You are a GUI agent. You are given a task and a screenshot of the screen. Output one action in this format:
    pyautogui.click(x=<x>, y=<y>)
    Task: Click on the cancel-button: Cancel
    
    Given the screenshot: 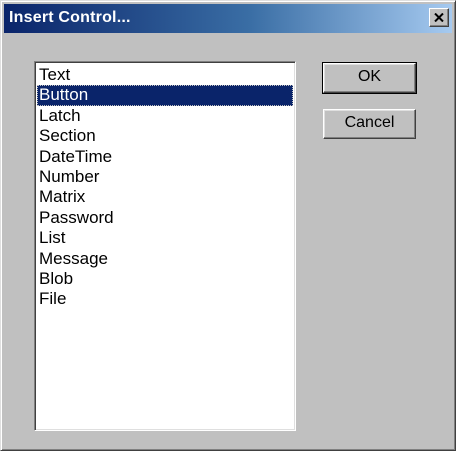 What is the action you would take?
    pyautogui.click(x=369, y=124)
    